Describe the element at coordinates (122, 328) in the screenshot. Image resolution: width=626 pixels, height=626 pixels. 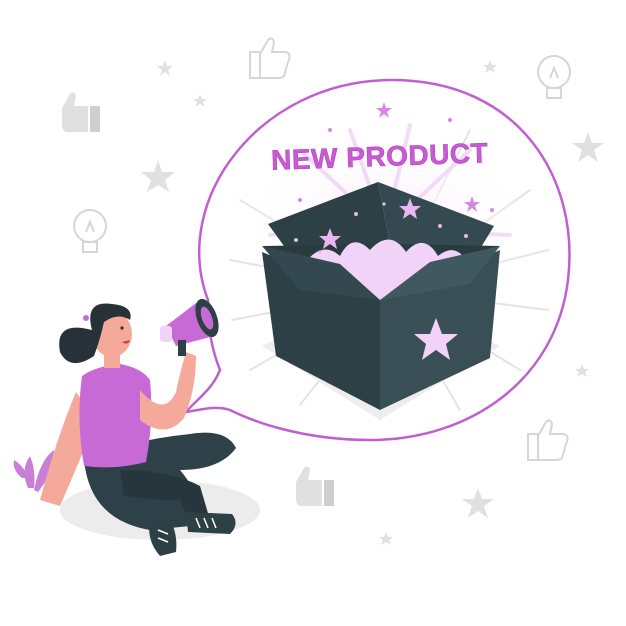
I see `woman-eye` at that location.